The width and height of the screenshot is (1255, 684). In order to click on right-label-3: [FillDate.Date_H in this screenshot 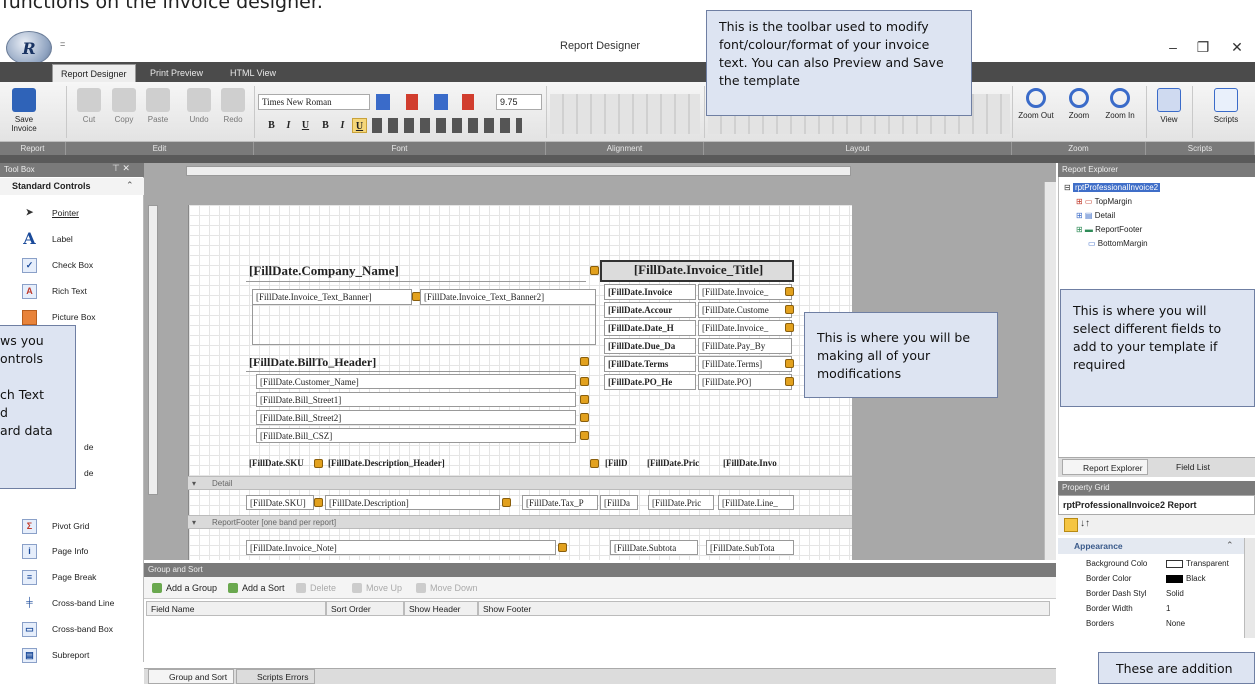, I will do `click(650, 328)`.